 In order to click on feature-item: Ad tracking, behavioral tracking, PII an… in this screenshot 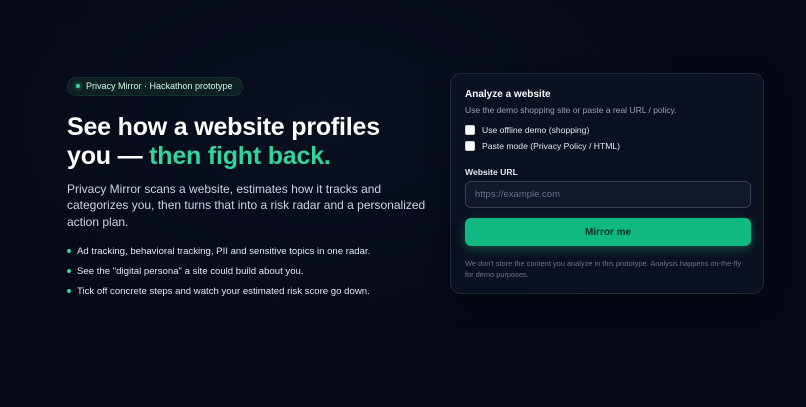, I will do `click(247, 252)`.